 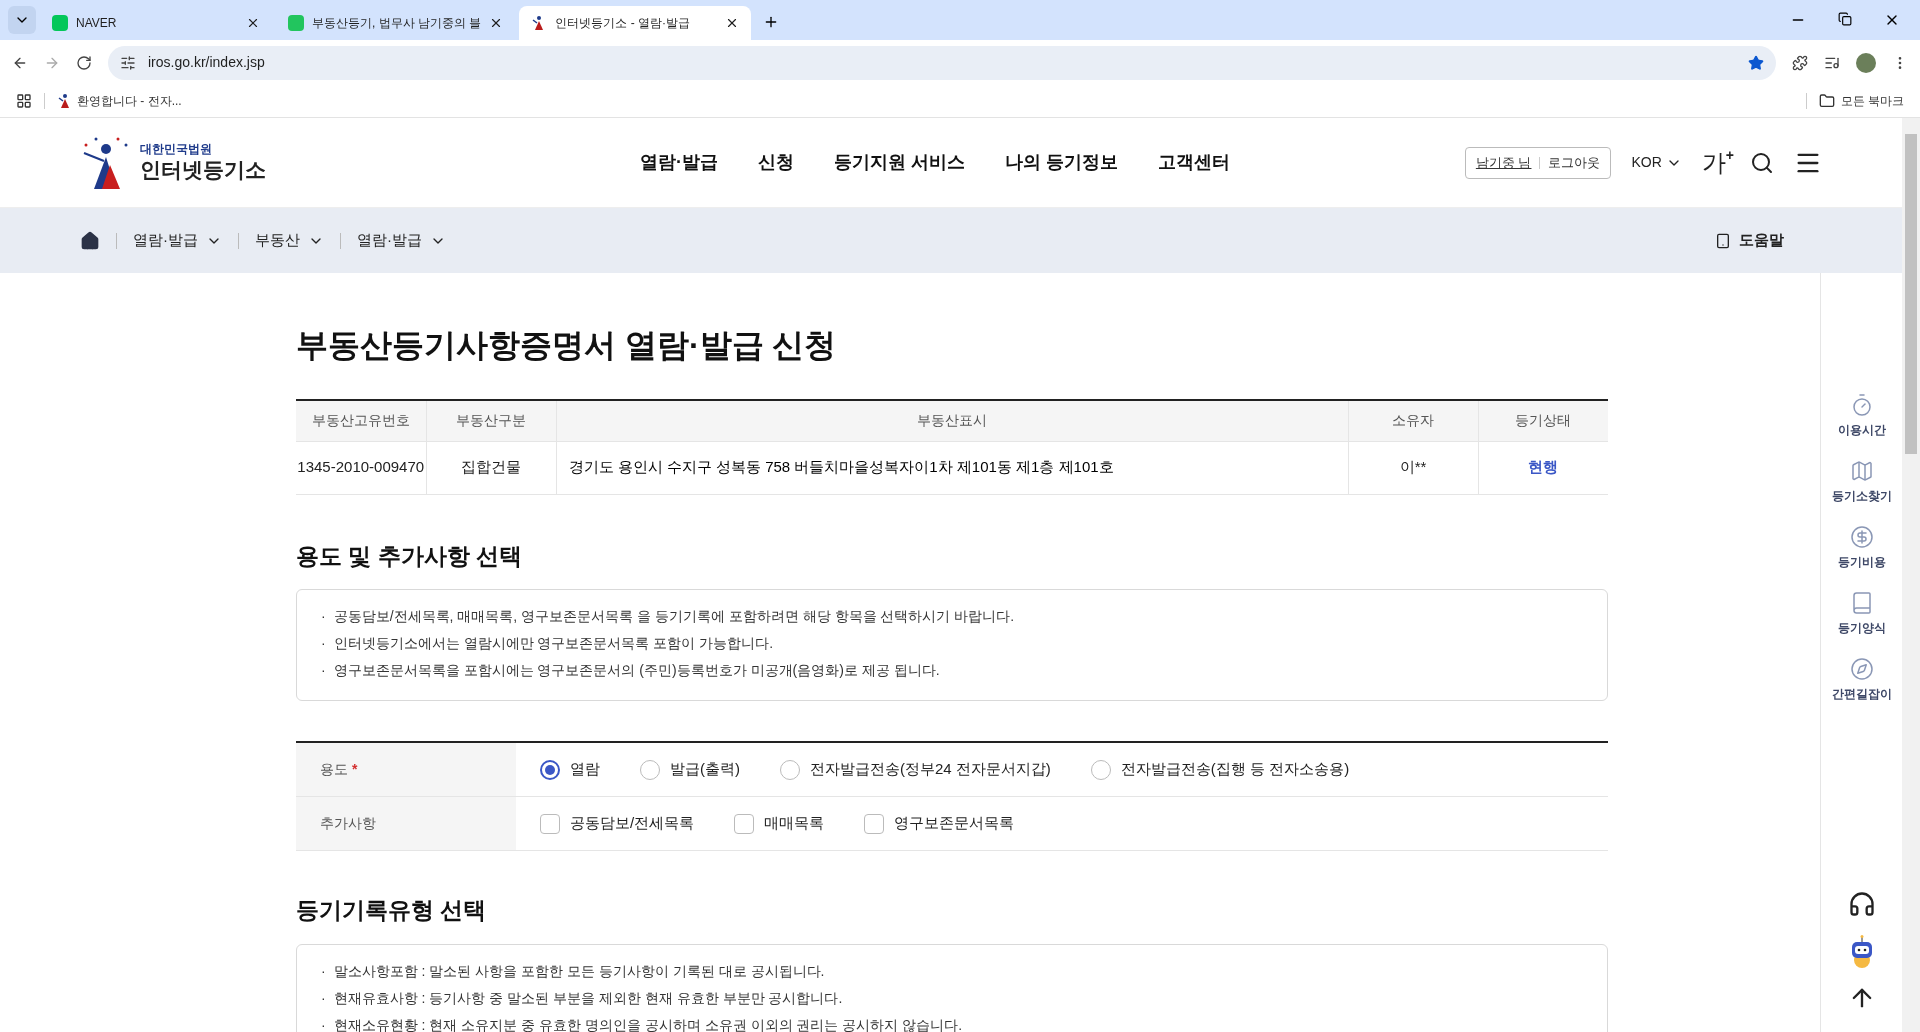 What do you see at coordinates (570, 769) in the screenshot?
I see `radio-option: 열람` at bounding box center [570, 769].